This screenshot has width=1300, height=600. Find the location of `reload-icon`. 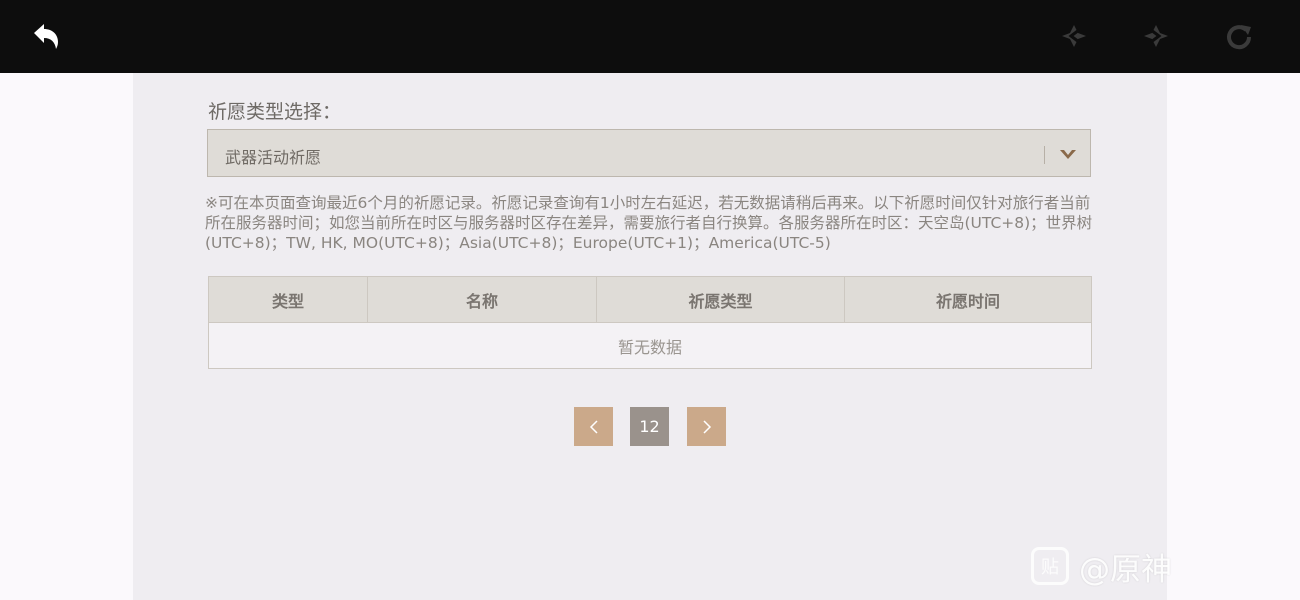

reload-icon is located at coordinates (1239, 36).